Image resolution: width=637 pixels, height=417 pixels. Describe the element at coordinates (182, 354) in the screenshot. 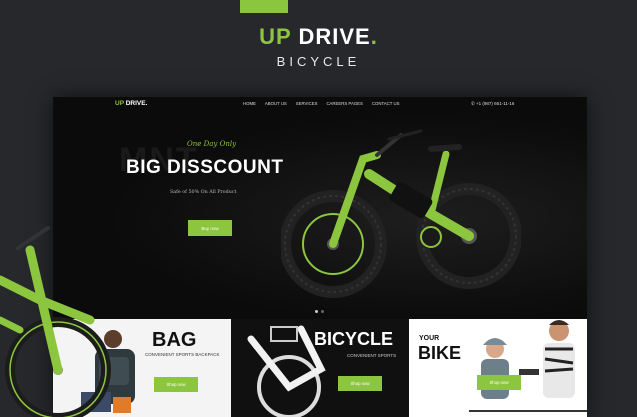

I see `card-bag-subtitle: CONVENIENT SPORTS BACKPACK` at that location.